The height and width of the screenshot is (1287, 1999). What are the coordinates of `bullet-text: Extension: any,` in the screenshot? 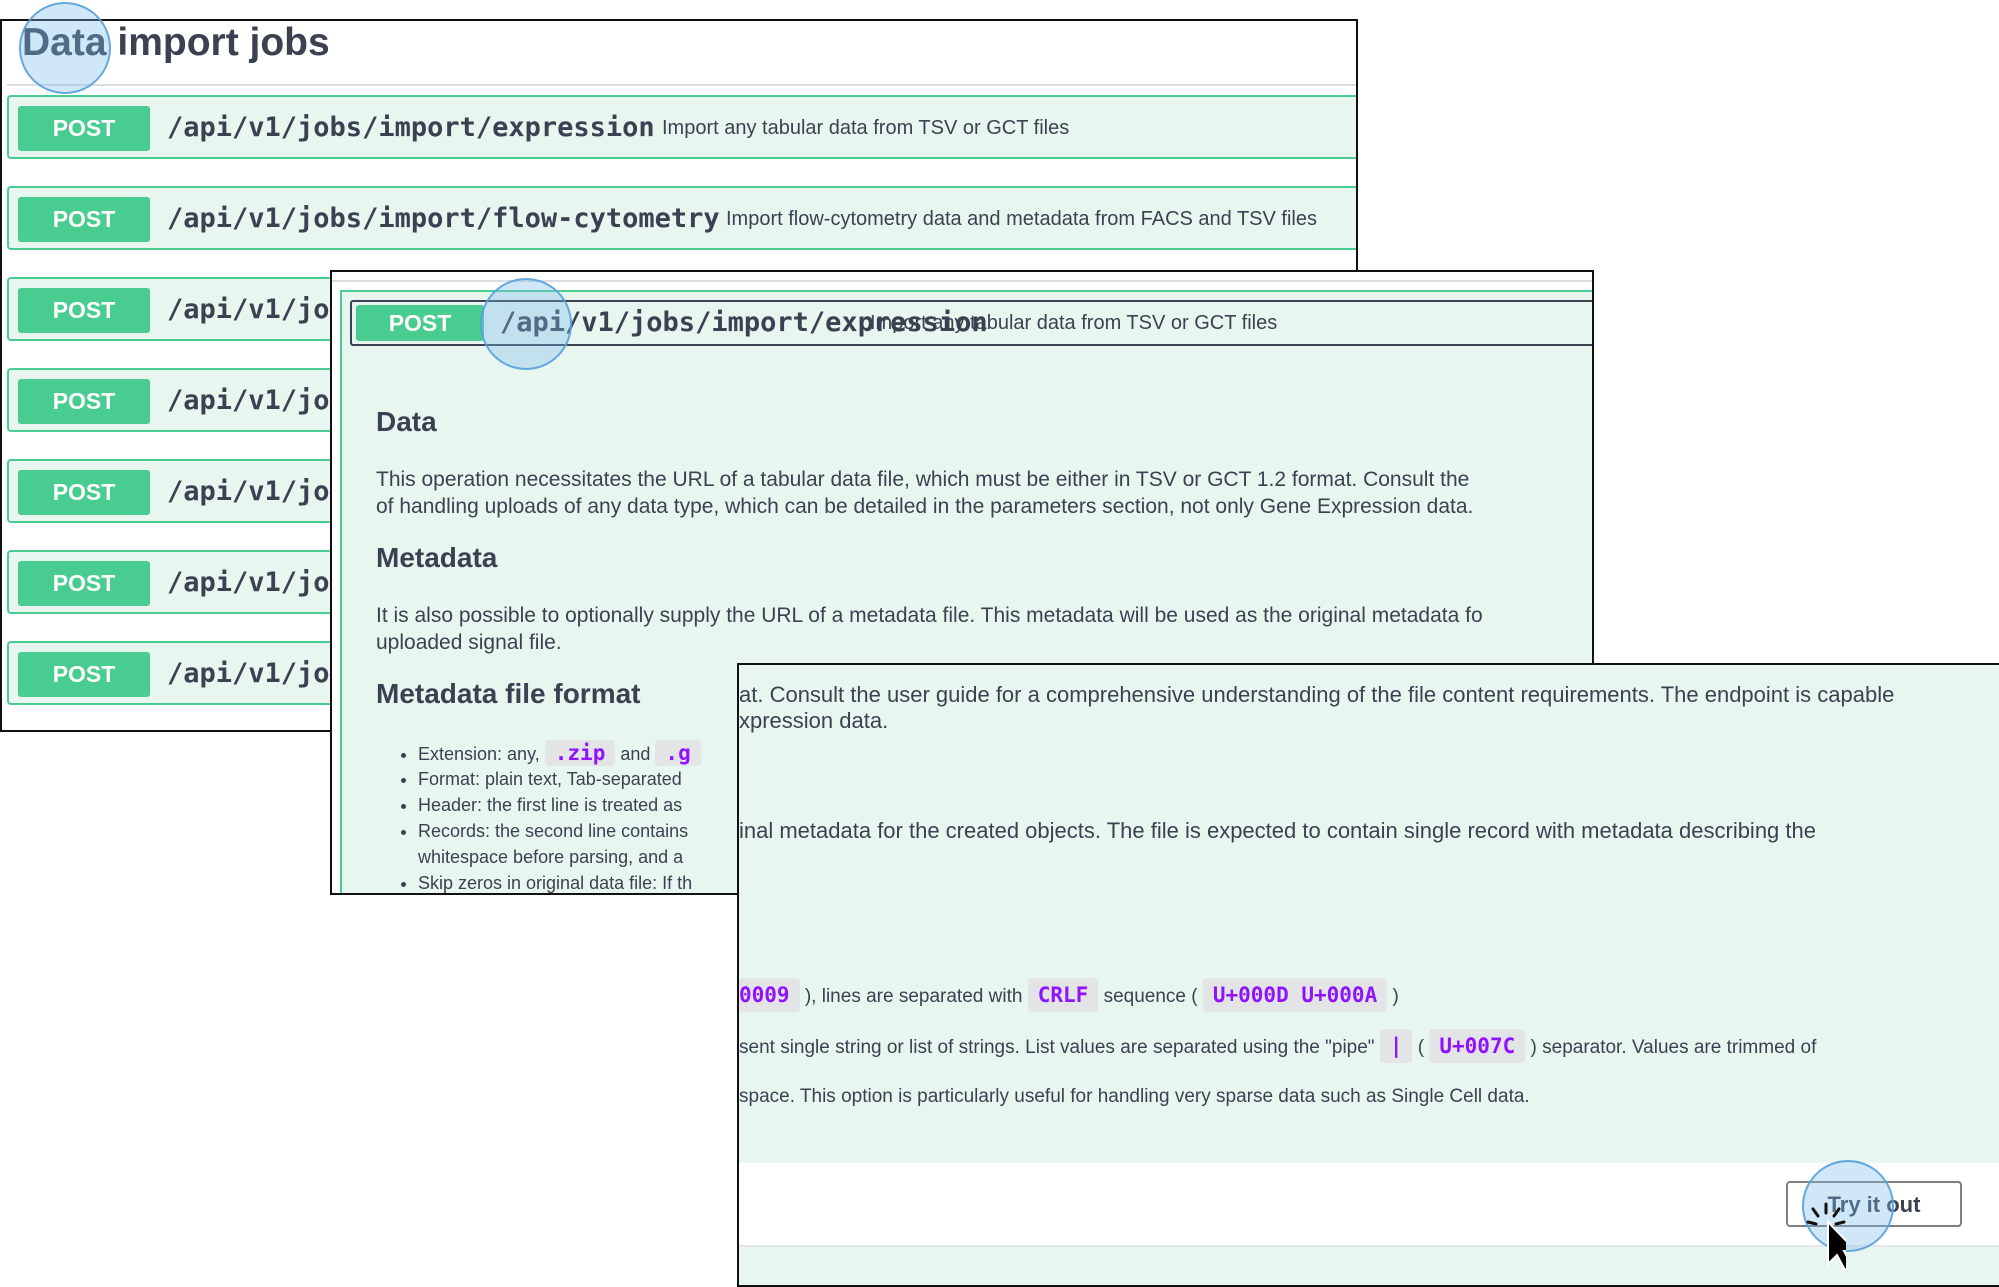 It's located at (479, 754).